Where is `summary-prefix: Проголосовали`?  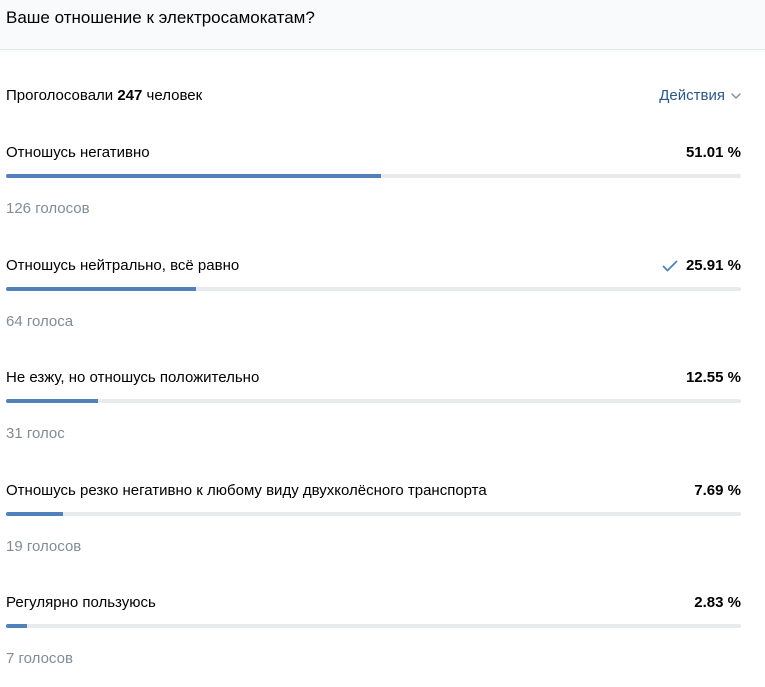
summary-prefix: Проголосовали is located at coordinates (60, 95).